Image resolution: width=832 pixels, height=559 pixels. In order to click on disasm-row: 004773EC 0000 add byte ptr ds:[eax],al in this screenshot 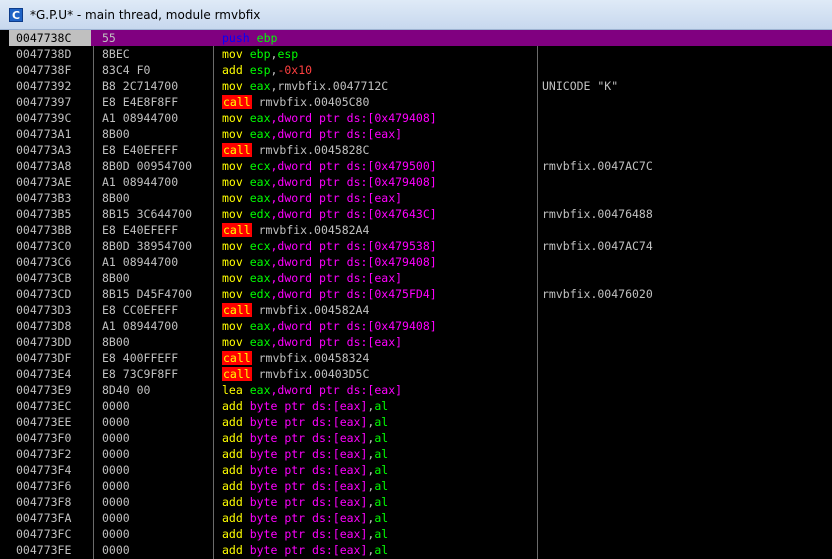, I will do `click(420, 406)`.